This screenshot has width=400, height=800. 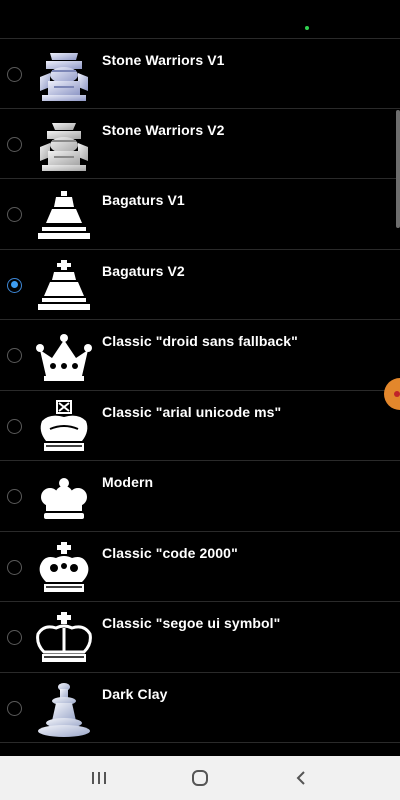 I want to click on piece-set-label: Bagaturs V2, so click(x=143, y=270).